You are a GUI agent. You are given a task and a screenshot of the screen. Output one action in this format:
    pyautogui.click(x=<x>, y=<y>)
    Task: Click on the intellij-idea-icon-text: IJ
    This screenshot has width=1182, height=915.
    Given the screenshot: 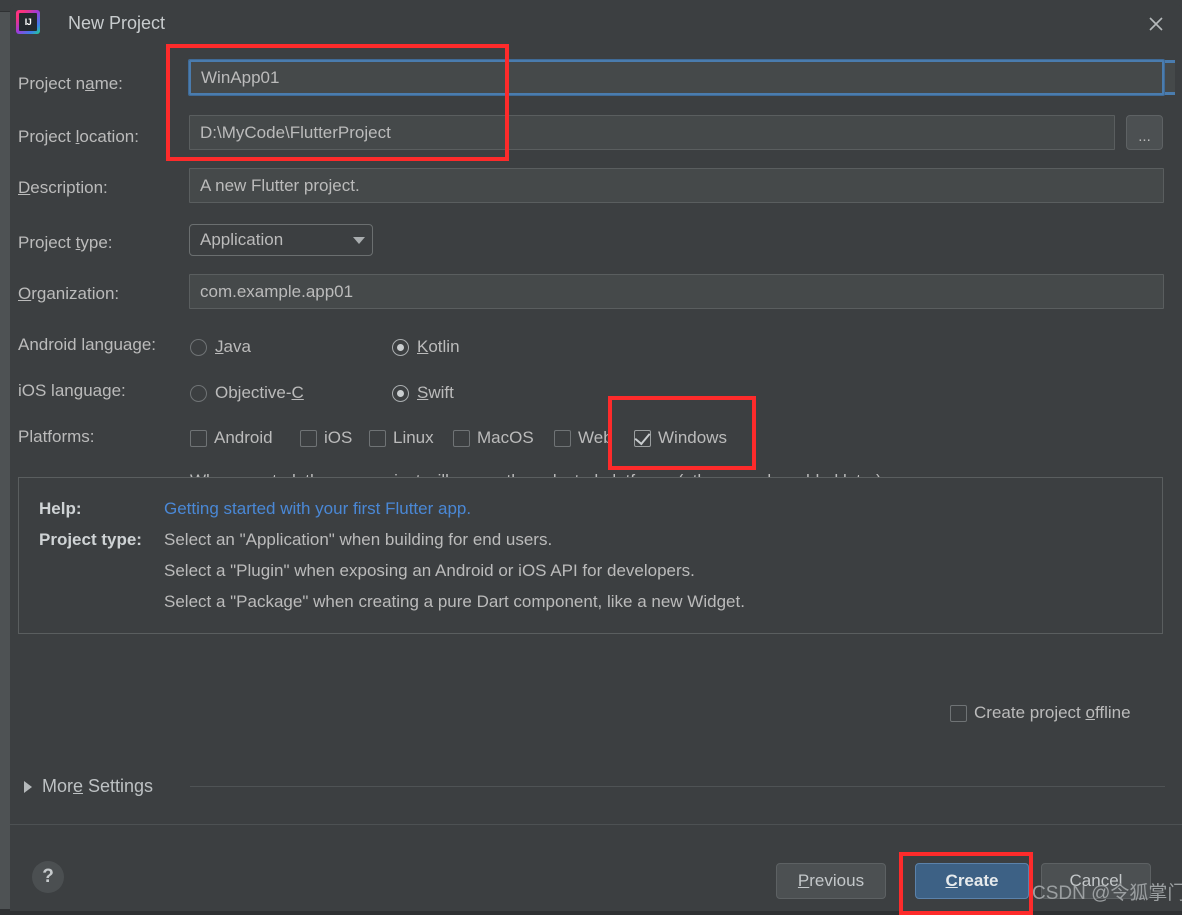 What is the action you would take?
    pyautogui.click(x=28, y=22)
    